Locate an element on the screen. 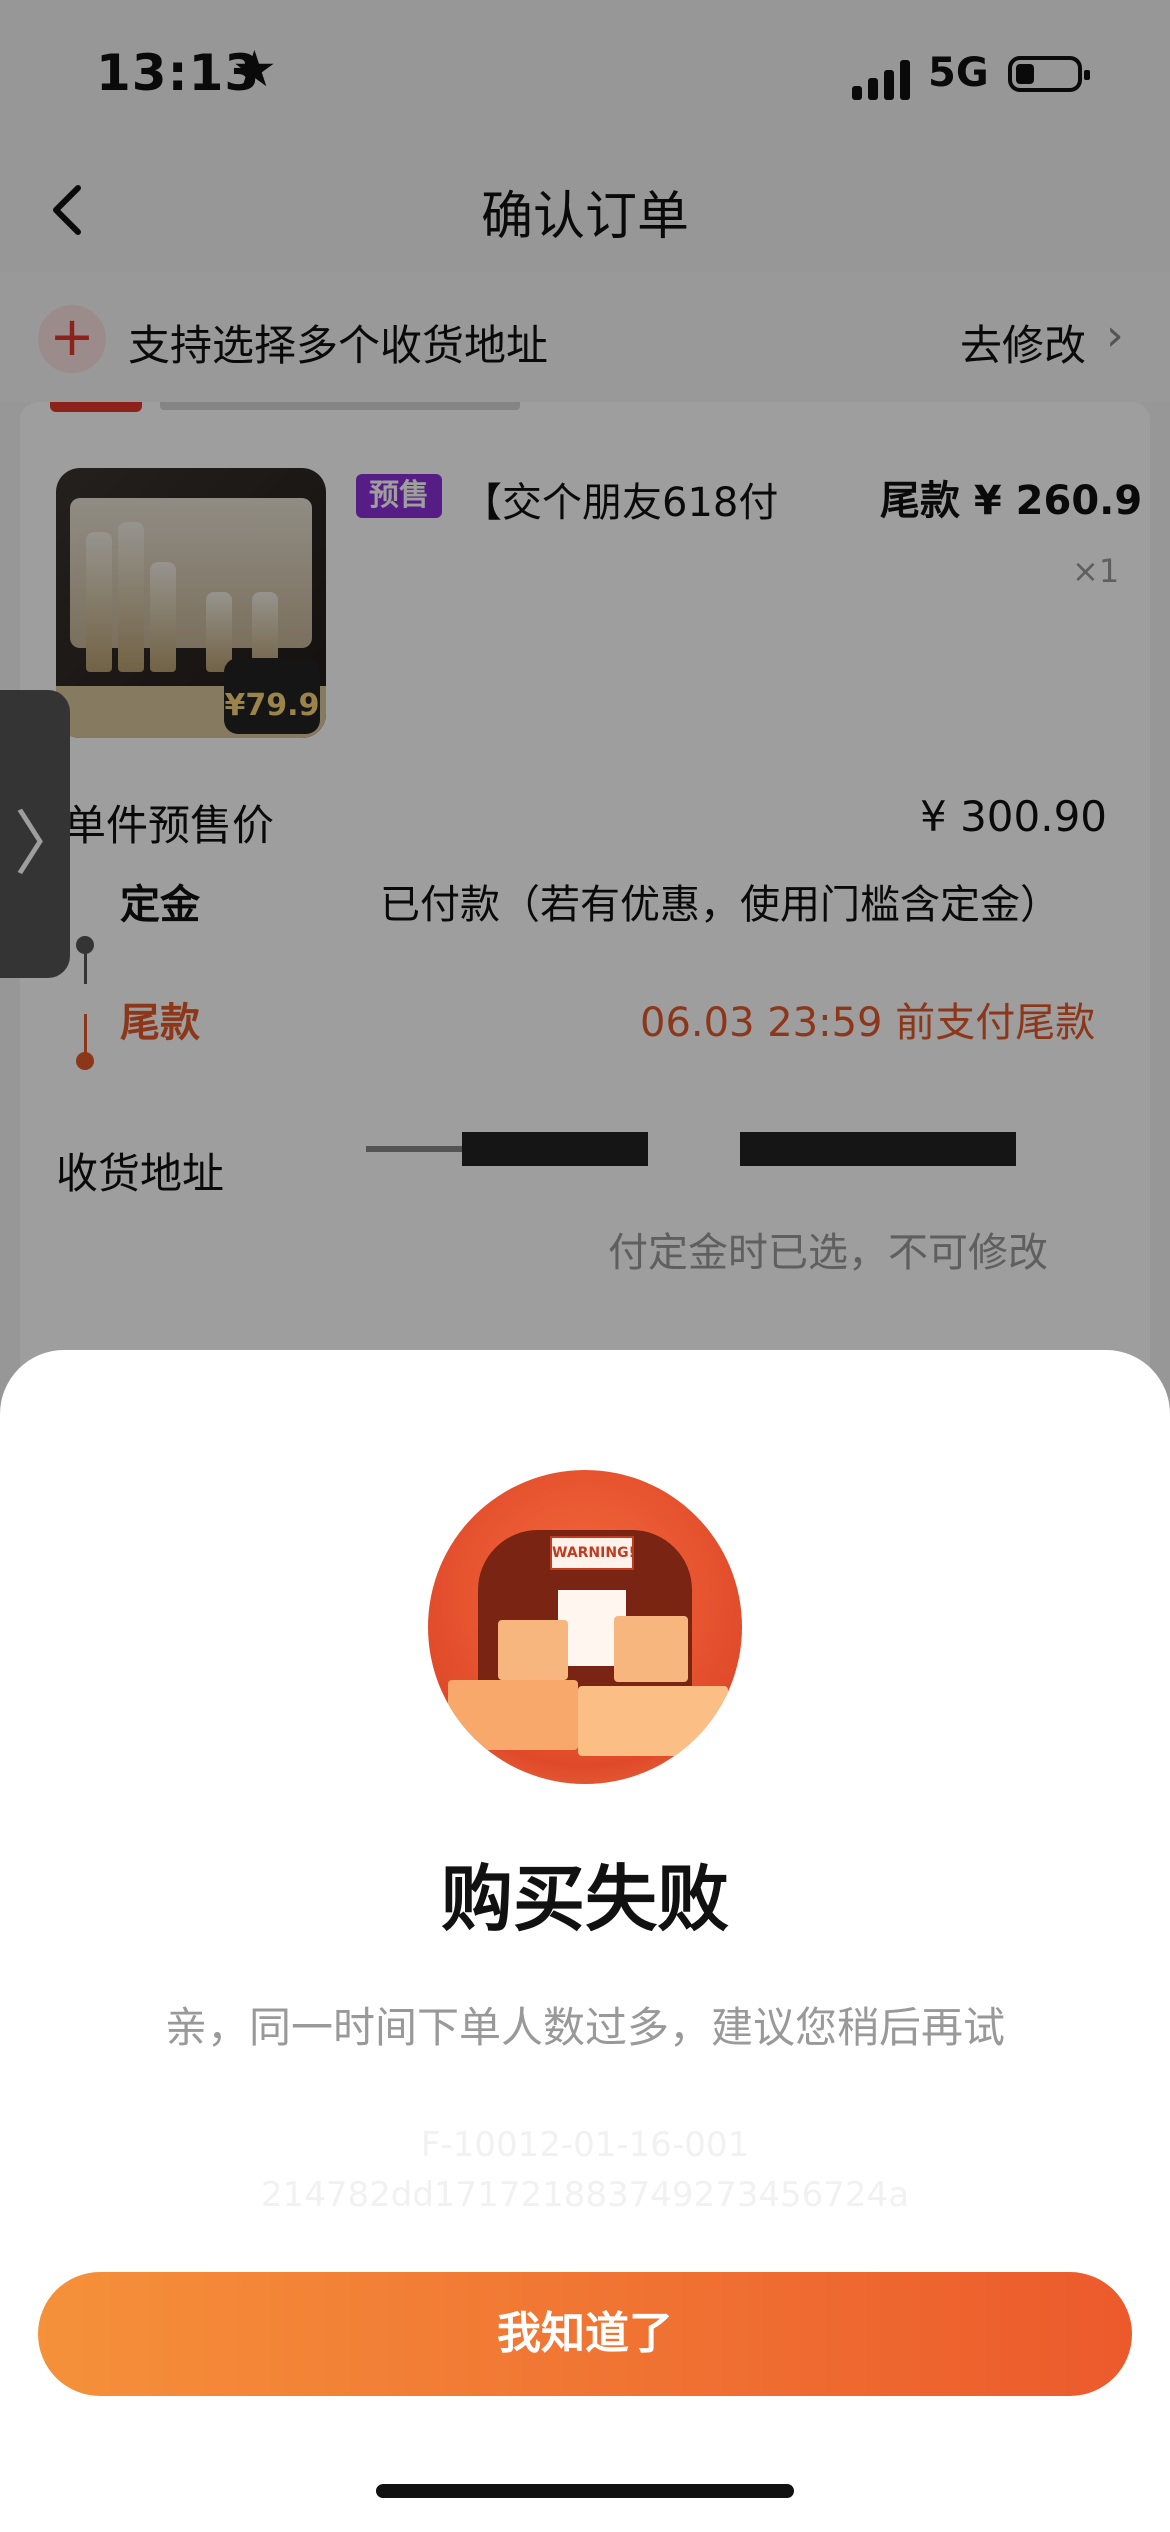 This screenshot has height=2532, width=1170. error-code-line1: F-10012-01-16-001 is located at coordinates (585, 2145).